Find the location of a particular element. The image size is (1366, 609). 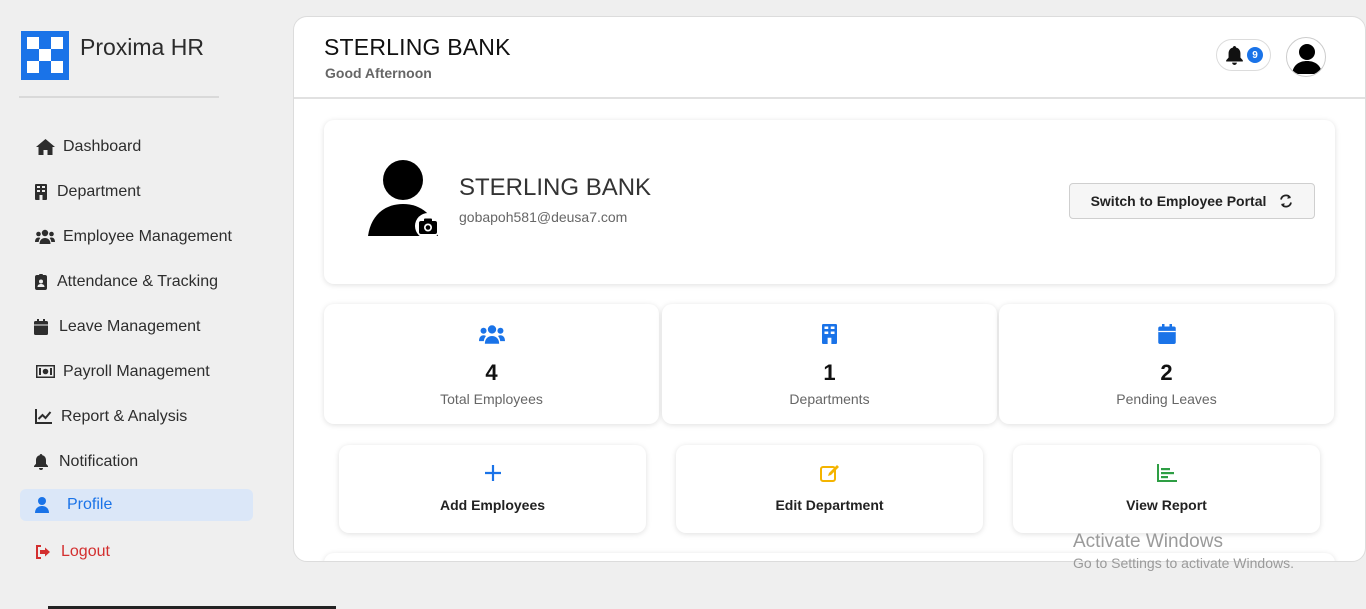

stat-card-departments: 1 Departments is located at coordinates (829, 364).